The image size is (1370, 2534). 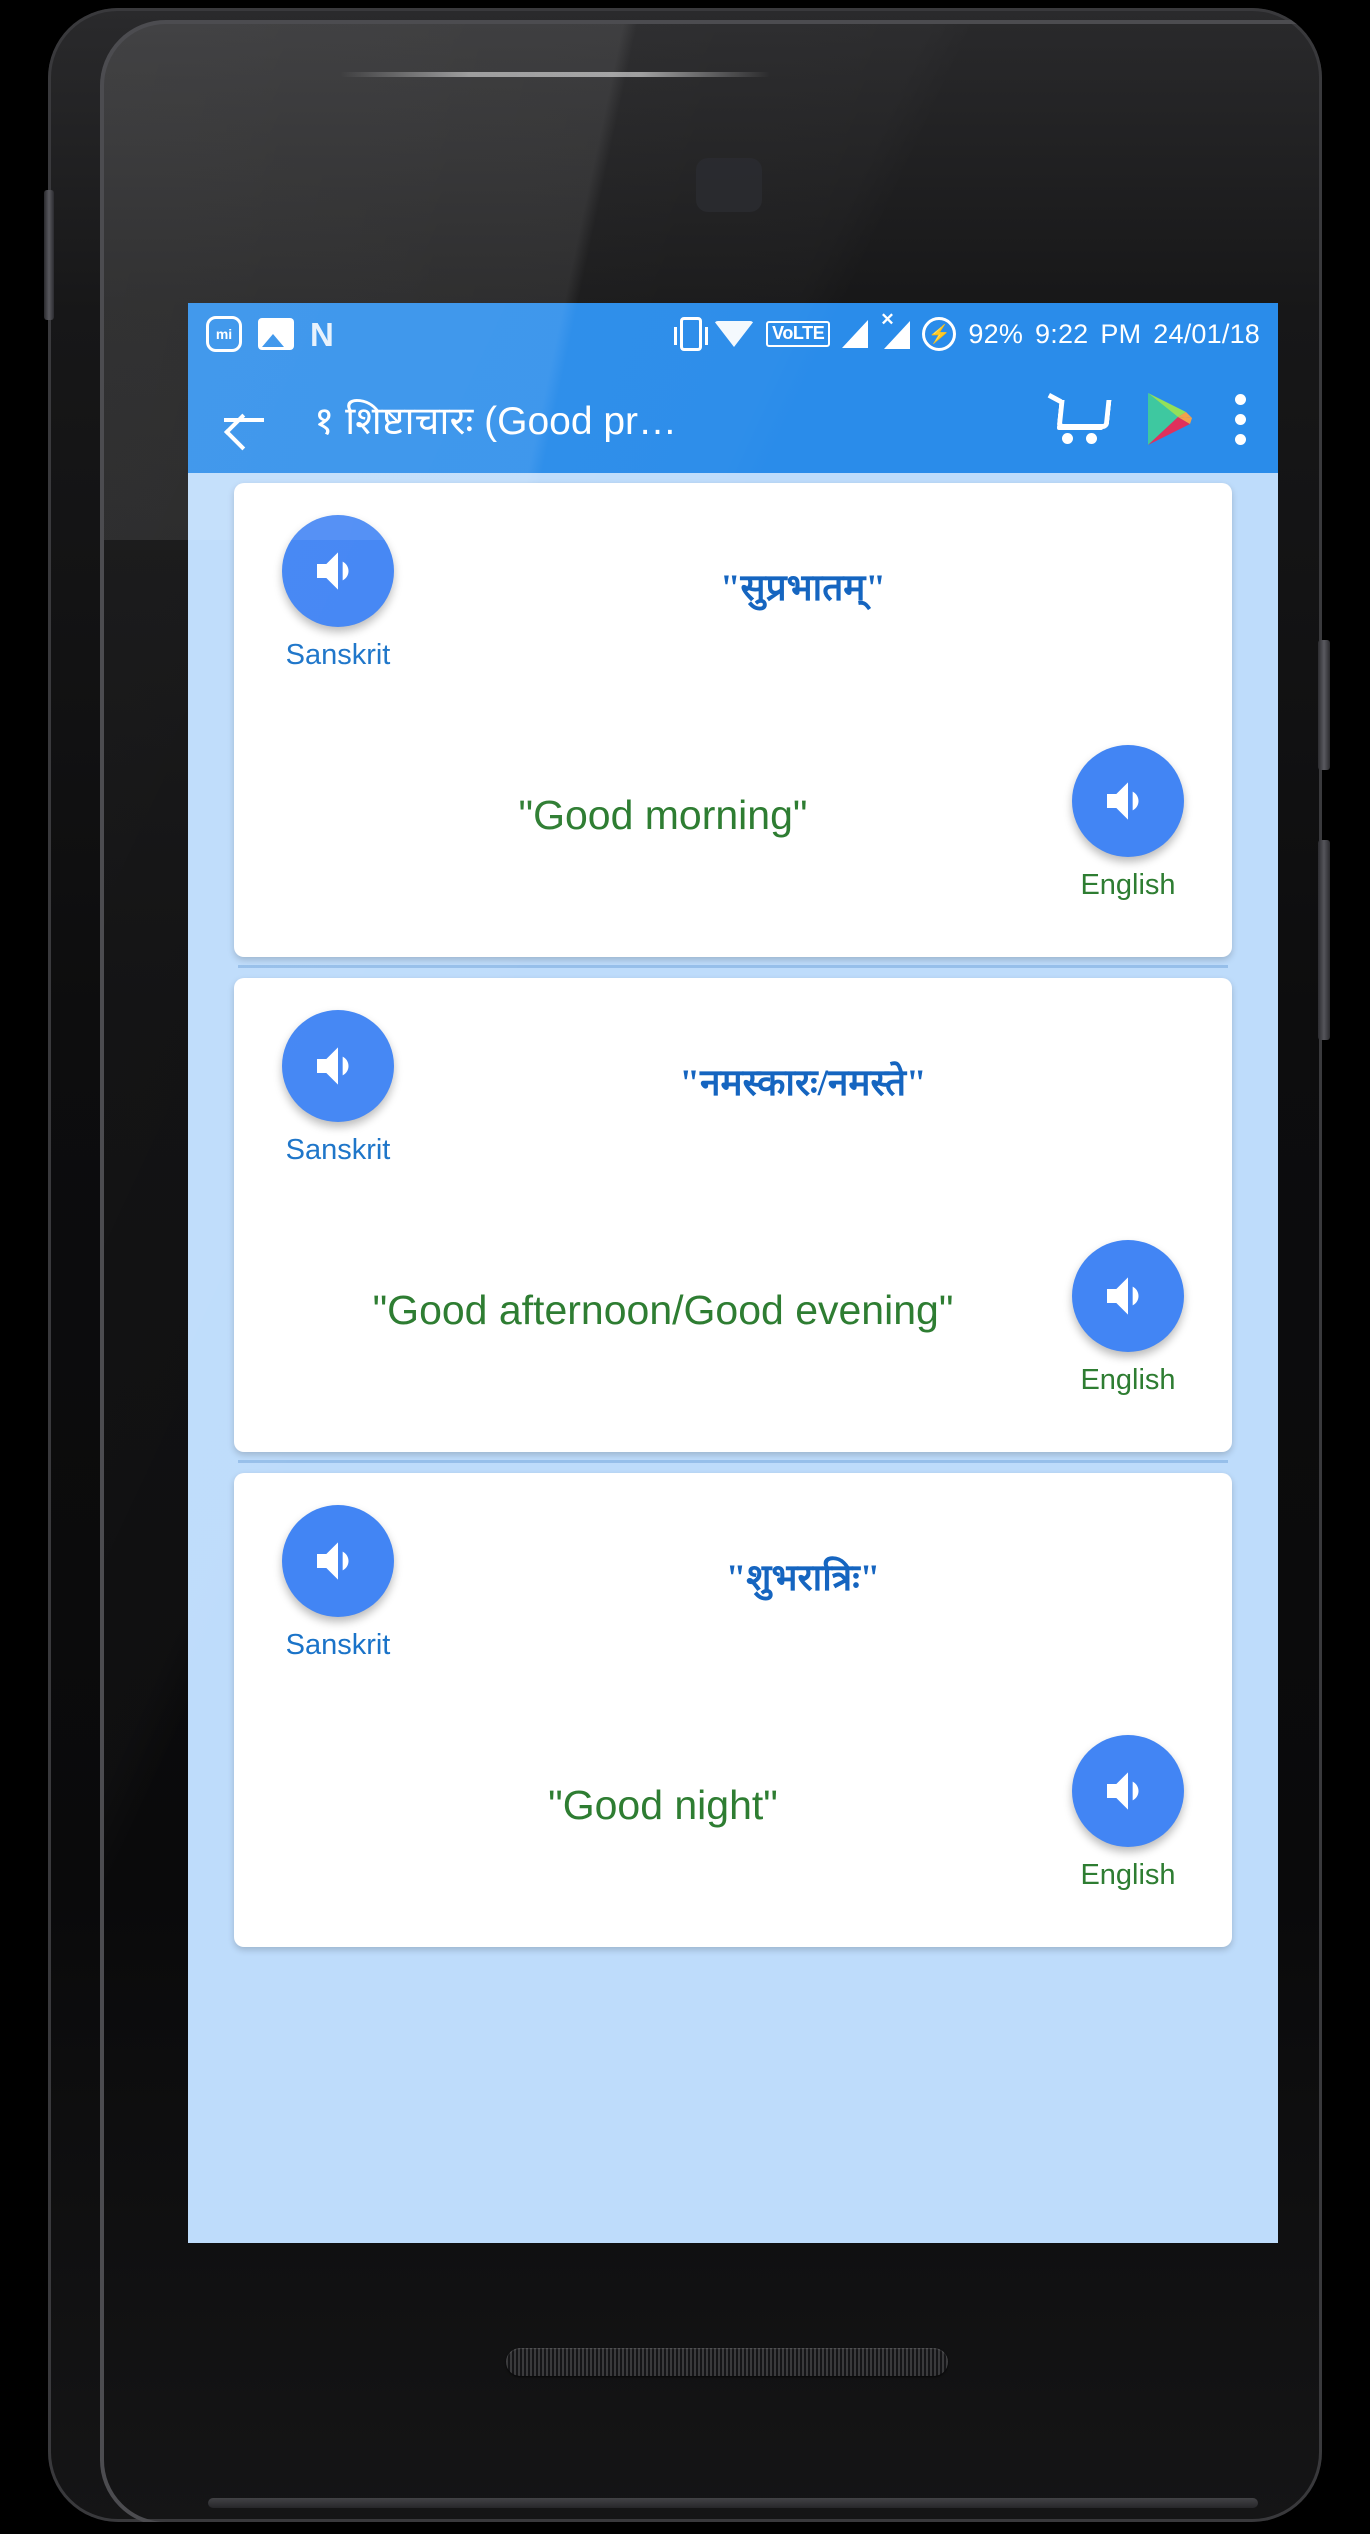 What do you see at coordinates (1324, 940) in the screenshot?
I see `volume-button` at bounding box center [1324, 940].